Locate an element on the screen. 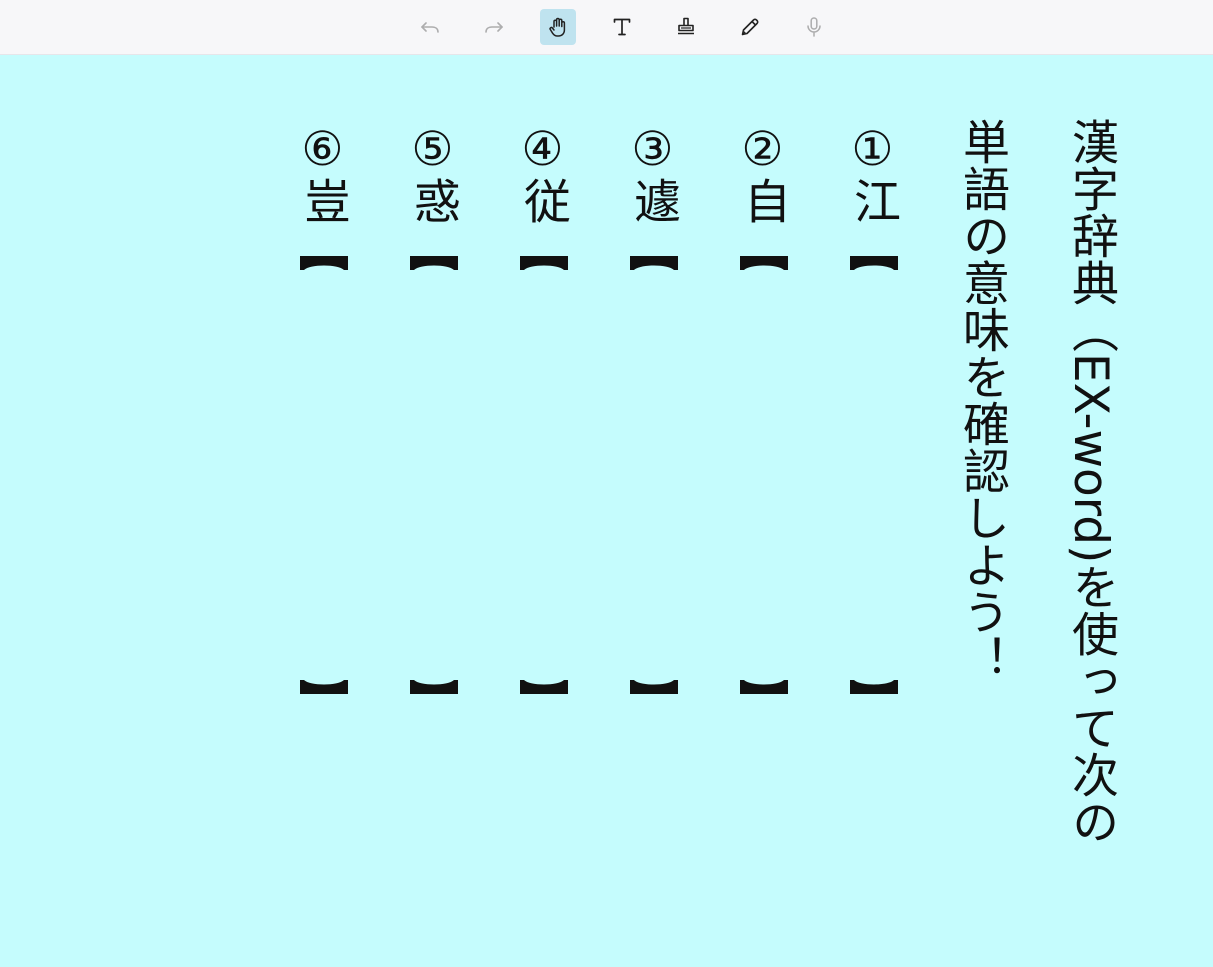  stamp-icon is located at coordinates (686, 26).